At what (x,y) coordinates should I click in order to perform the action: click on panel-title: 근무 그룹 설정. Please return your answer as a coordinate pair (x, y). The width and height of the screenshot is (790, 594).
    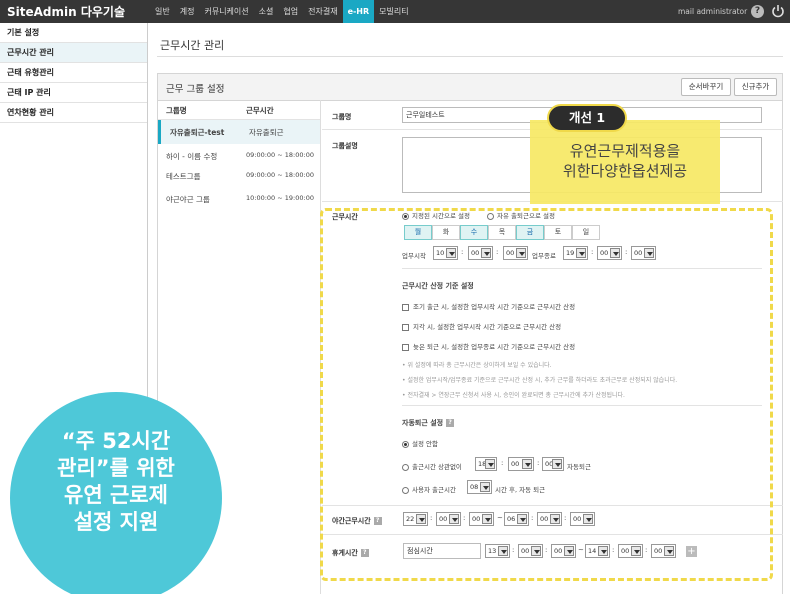
    Looking at the image, I should click on (195, 89).